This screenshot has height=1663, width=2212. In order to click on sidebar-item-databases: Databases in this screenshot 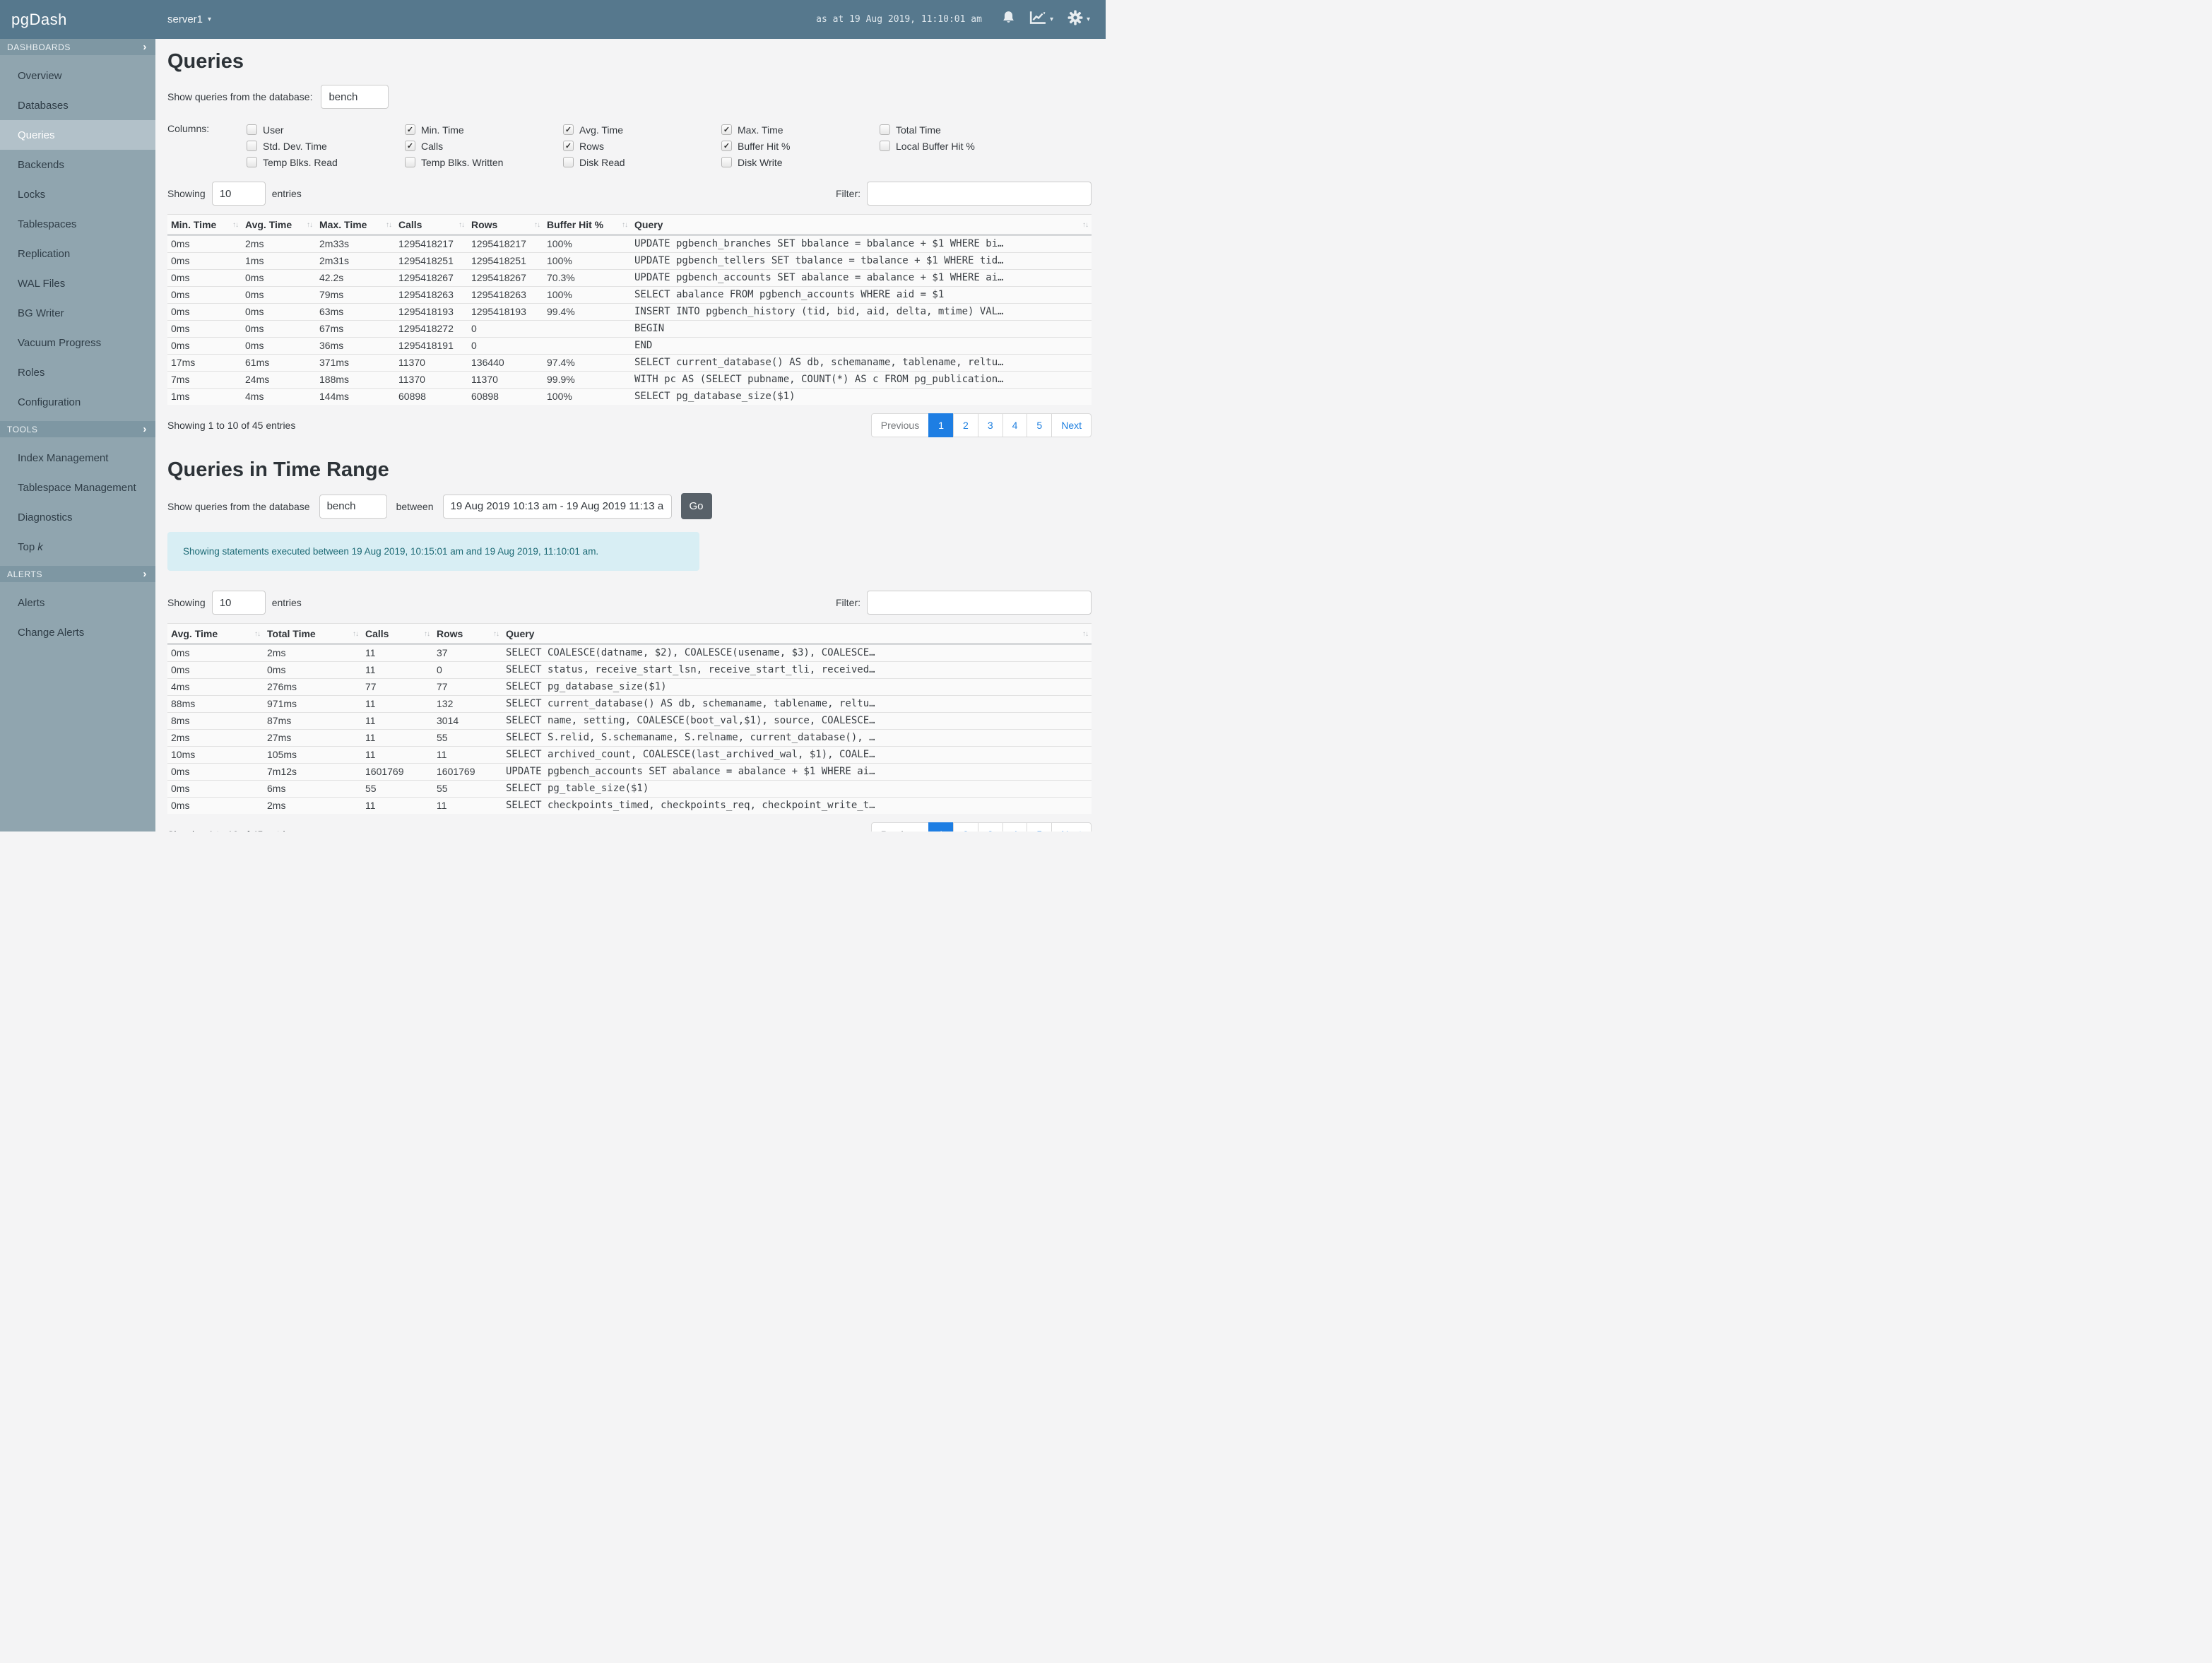, I will do `click(77, 105)`.